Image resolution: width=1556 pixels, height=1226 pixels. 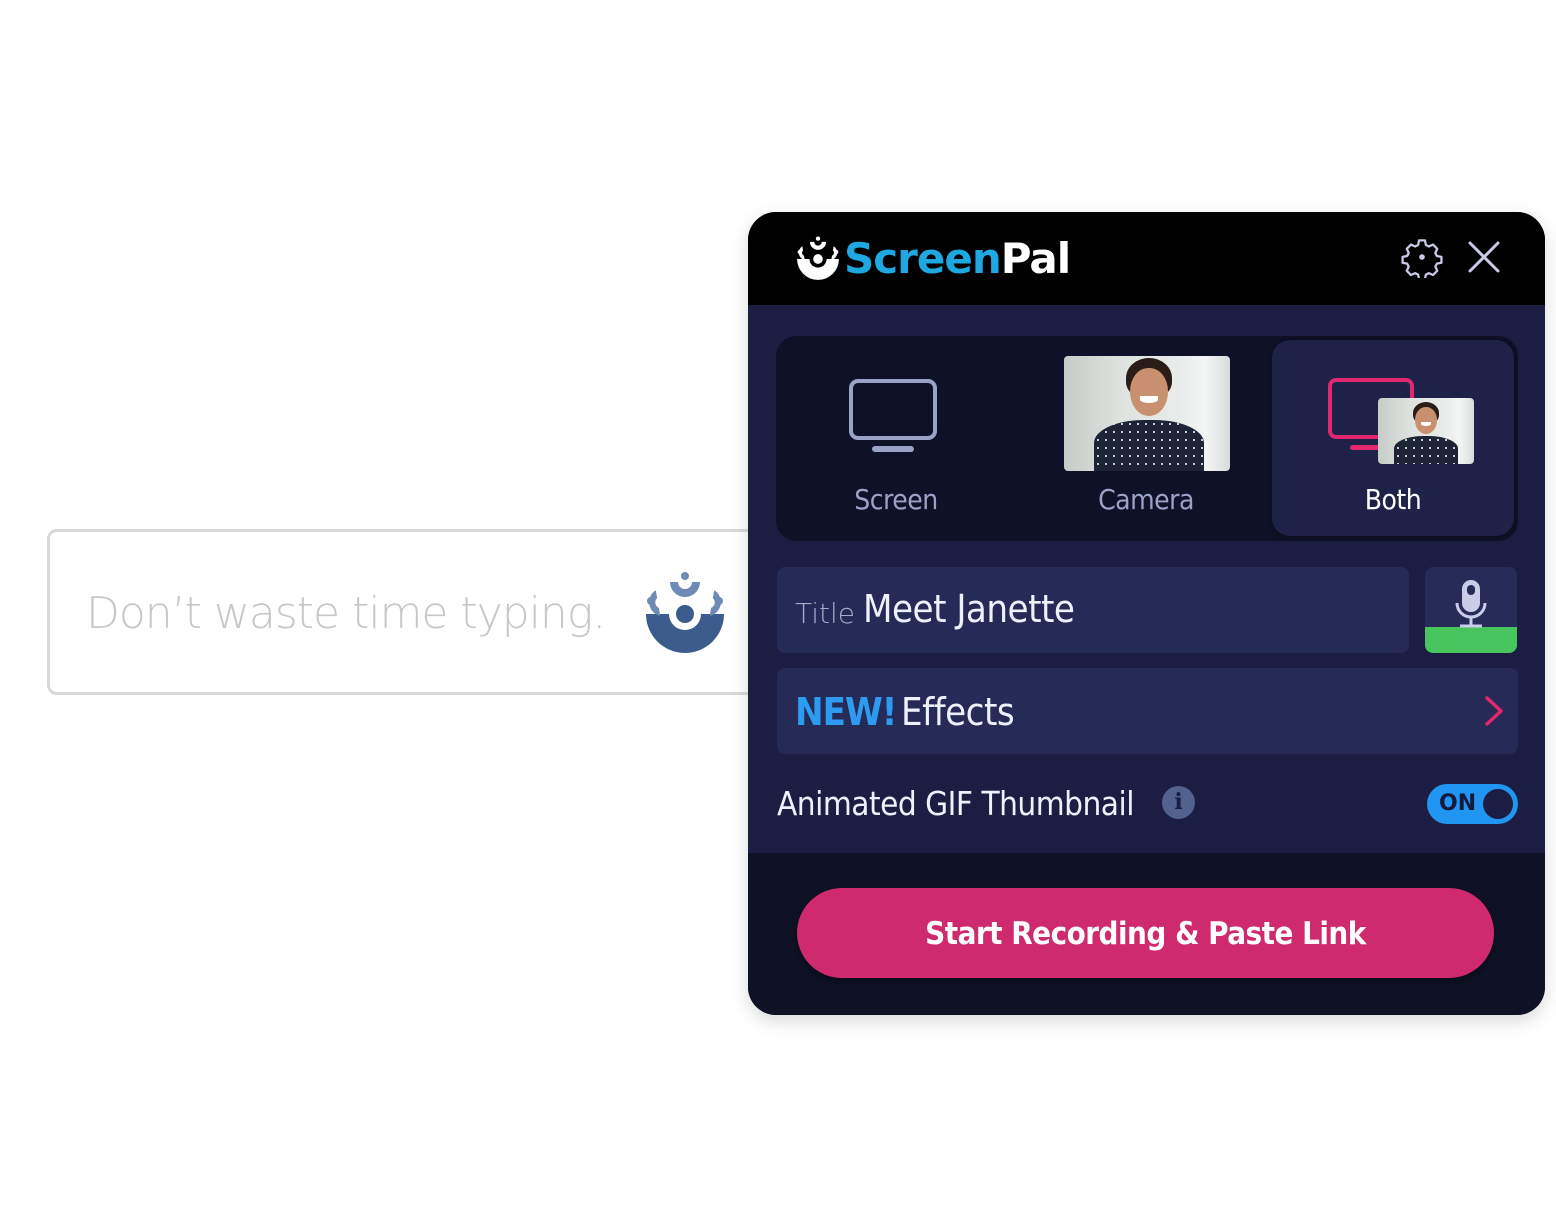 I want to click on brand-name-screen: Screen, so click(x=923, y=258).